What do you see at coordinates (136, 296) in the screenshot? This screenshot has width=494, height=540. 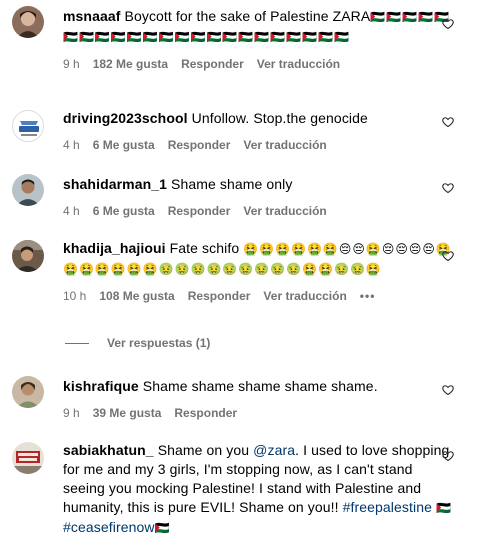 I see `likes-count: 108 Me gusta` at bounding box center [136, 296].